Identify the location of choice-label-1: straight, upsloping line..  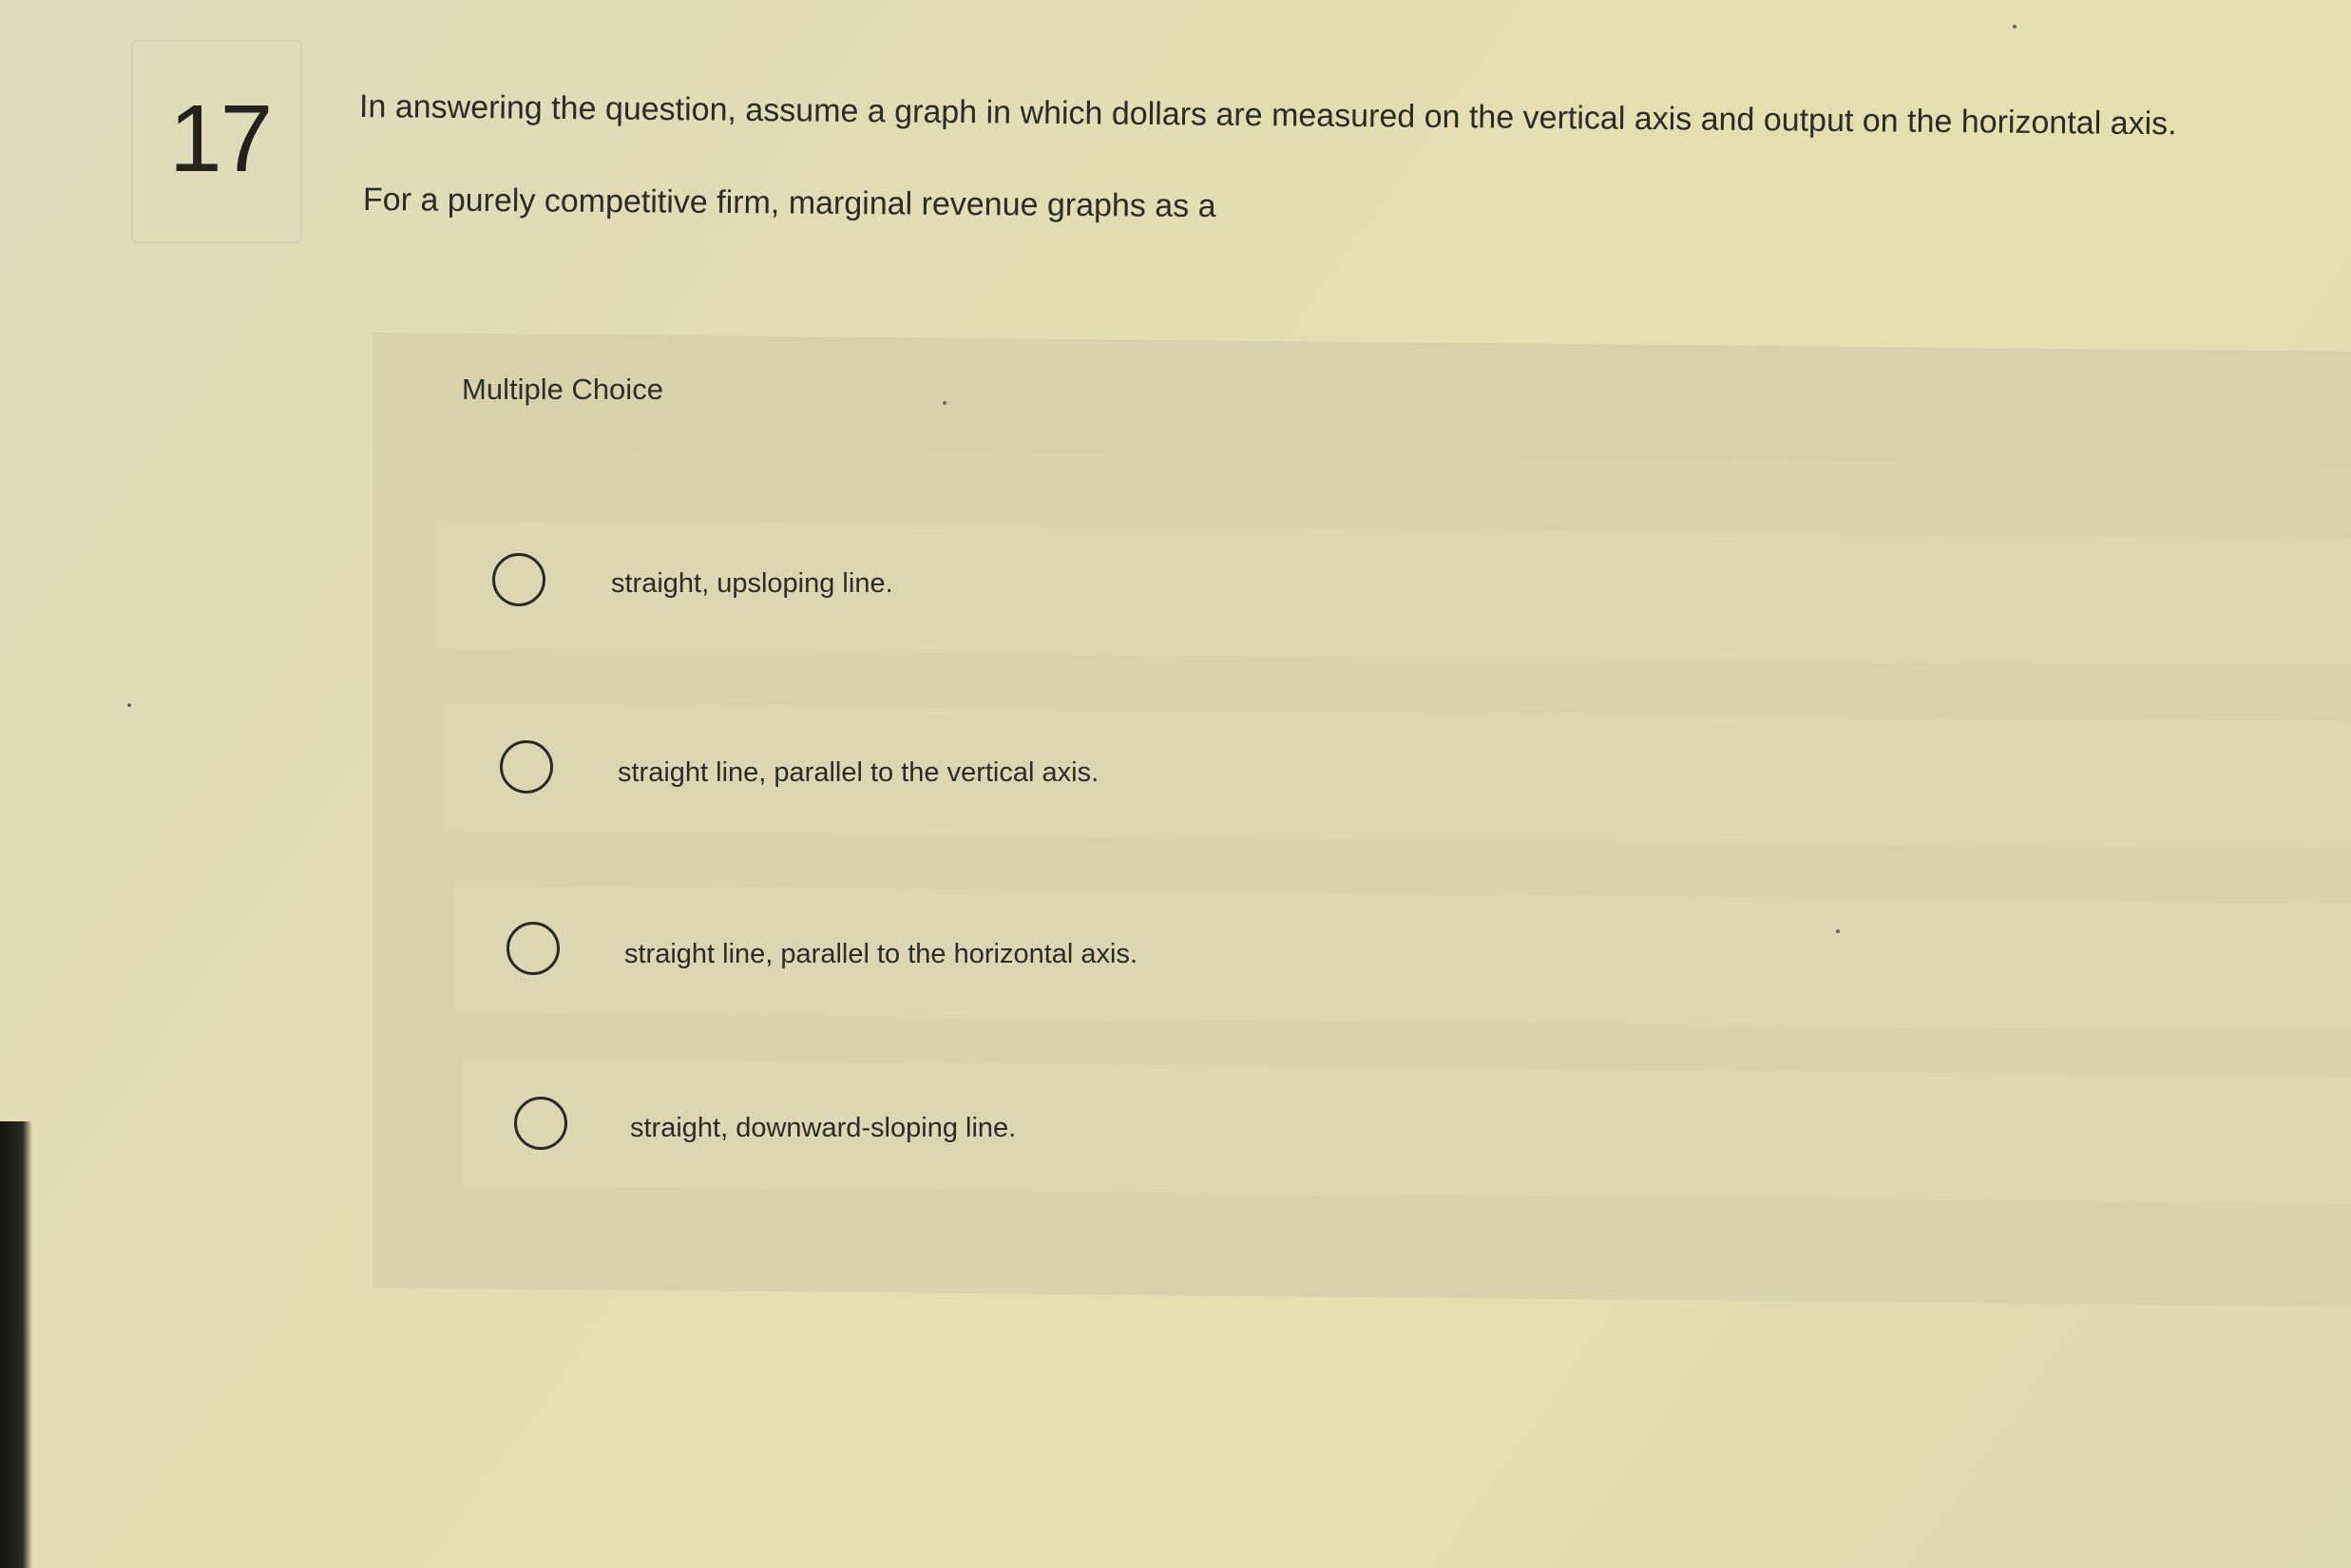
(752, 584).